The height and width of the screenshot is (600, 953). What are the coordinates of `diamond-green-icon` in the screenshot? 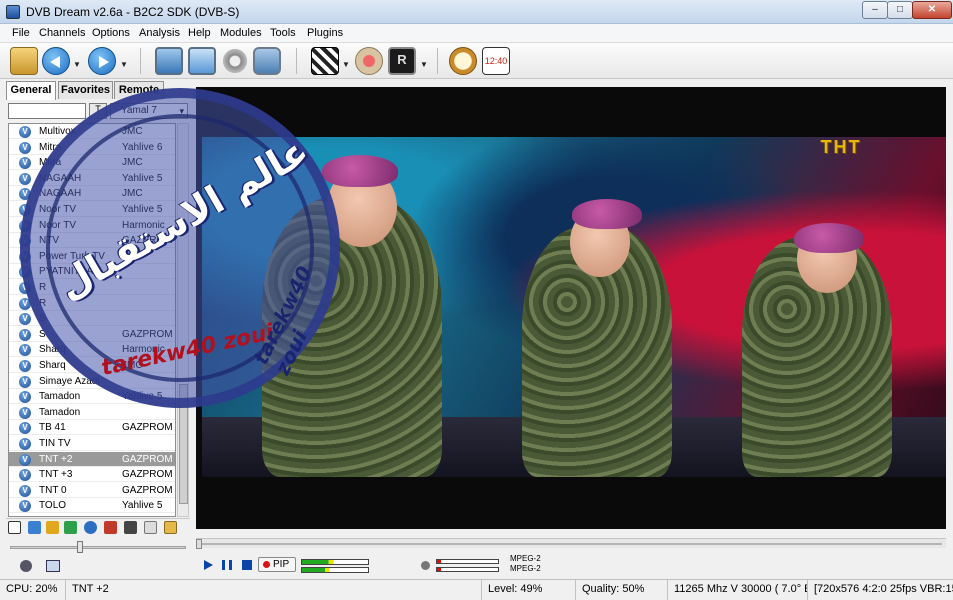 It's located at (70, 527).